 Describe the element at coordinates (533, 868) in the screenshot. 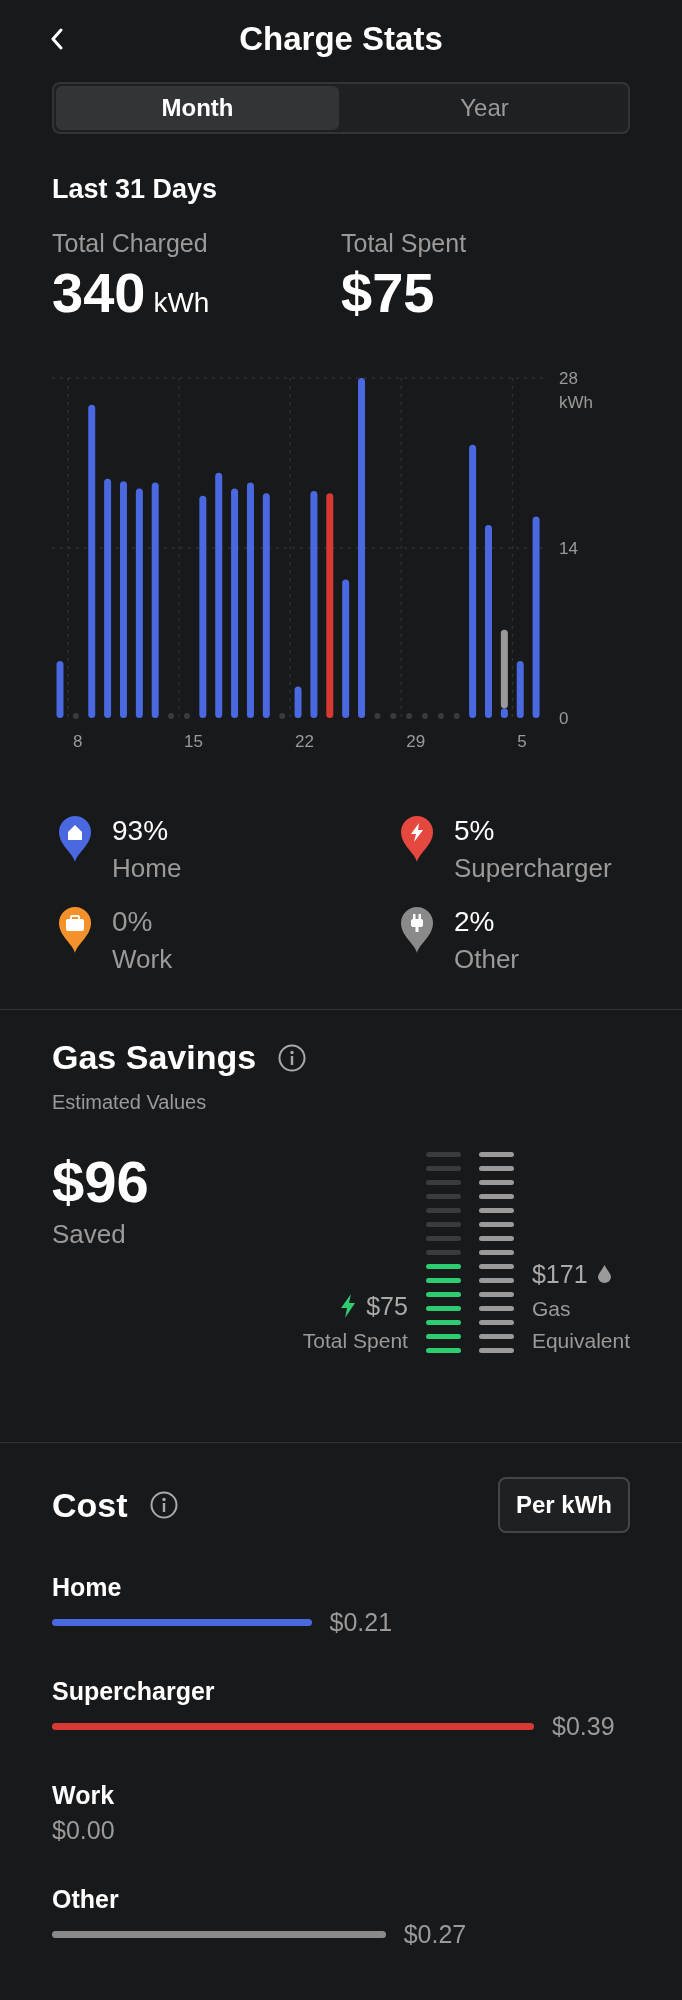

I see `source-label: Supercharger` at that location.